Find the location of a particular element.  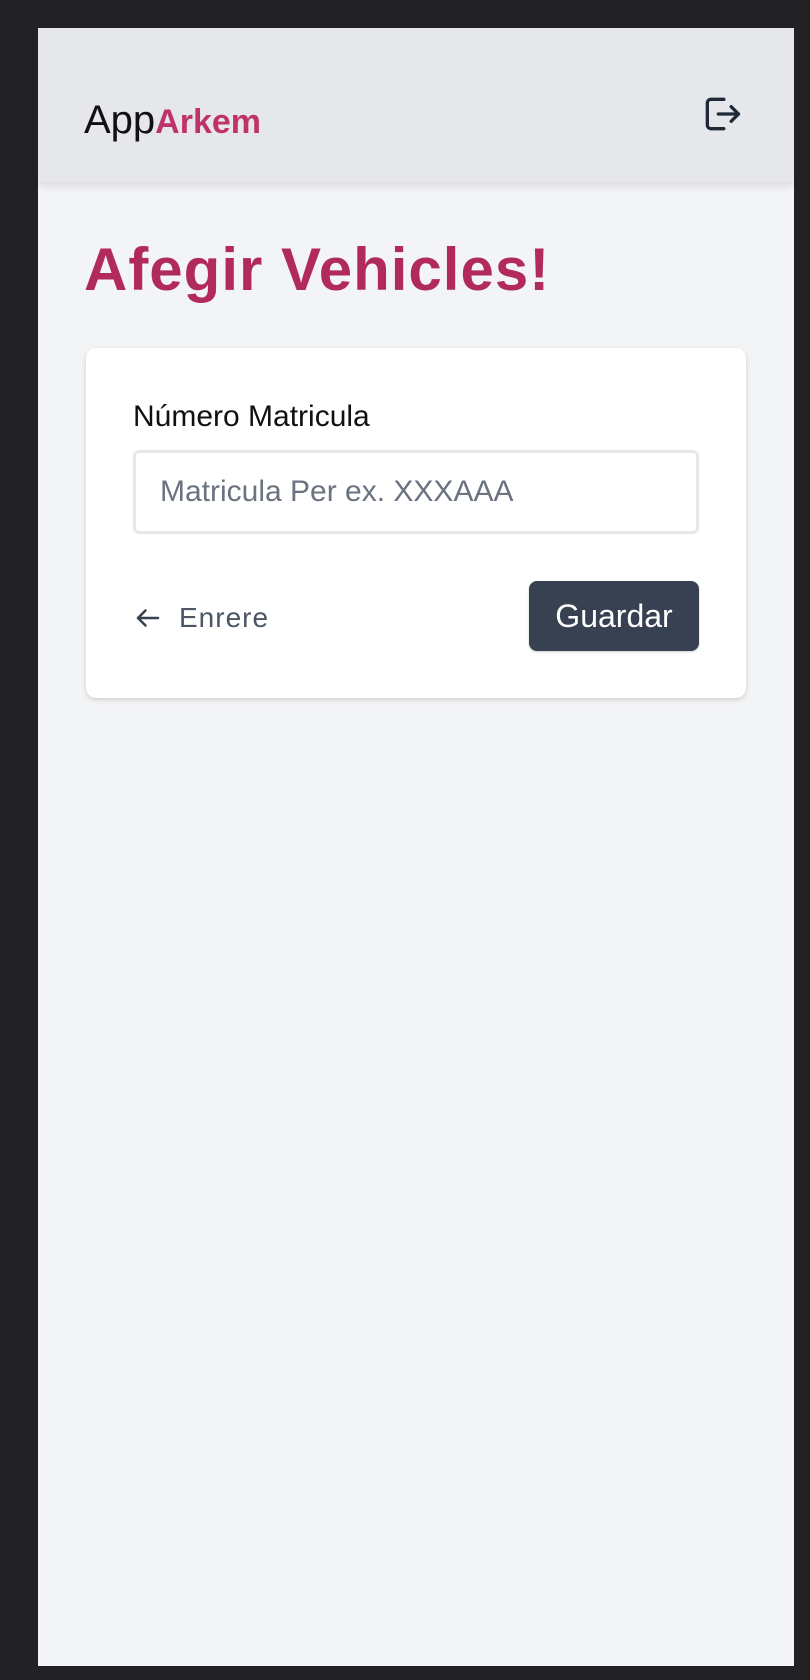

app-logo: AppArkem is located at coordinates (172, 121).